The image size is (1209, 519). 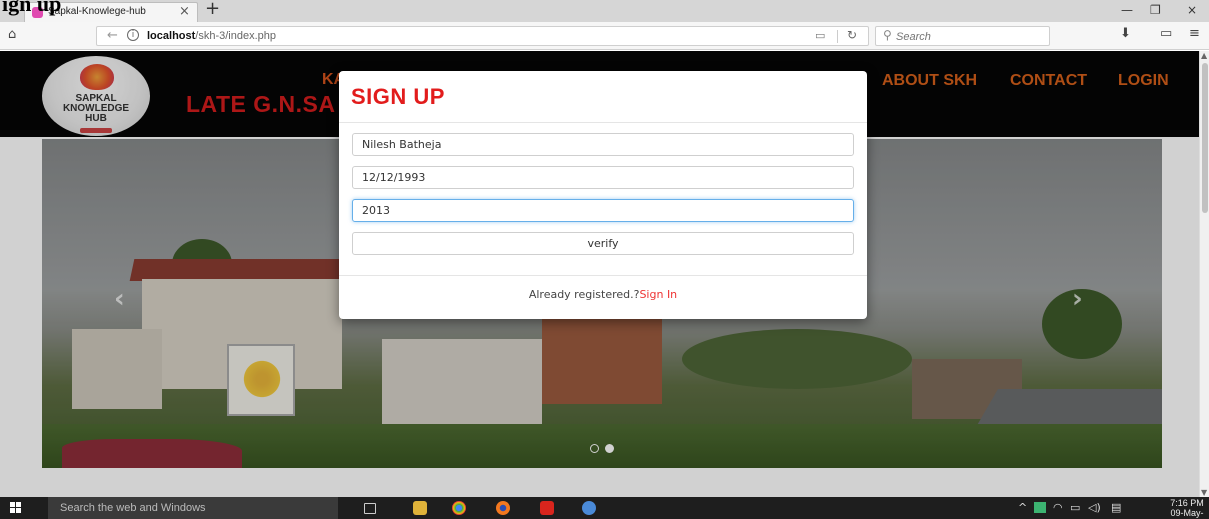 I want to click on menu-hamburger-icon: ≡, so click(x=1194, y=33).